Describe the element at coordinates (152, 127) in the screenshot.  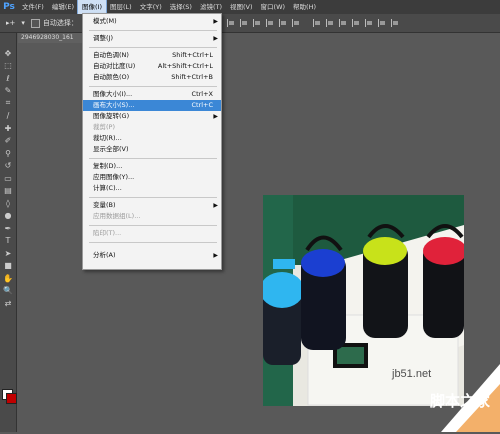
I see `menu-item-crop: 裁剪(P)` at that location.